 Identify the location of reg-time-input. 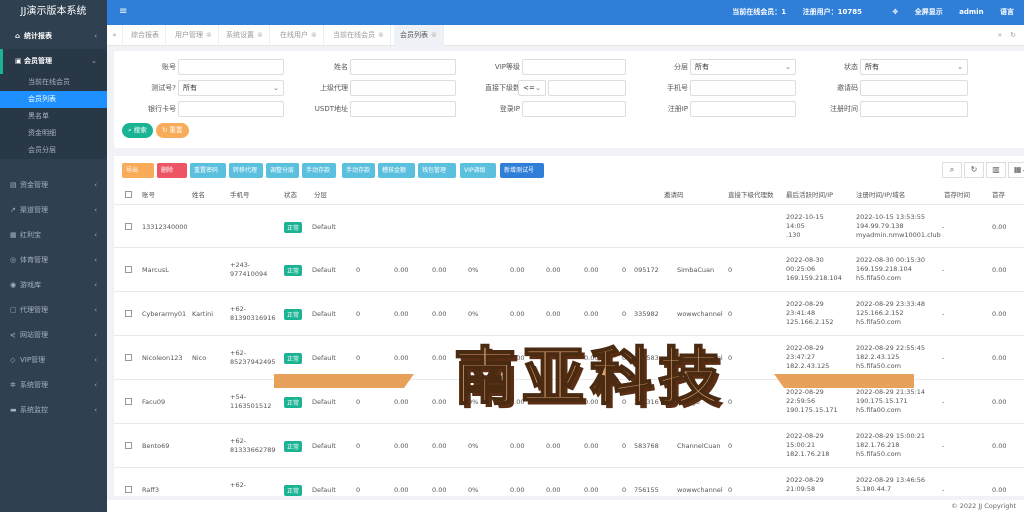
(914, 109).